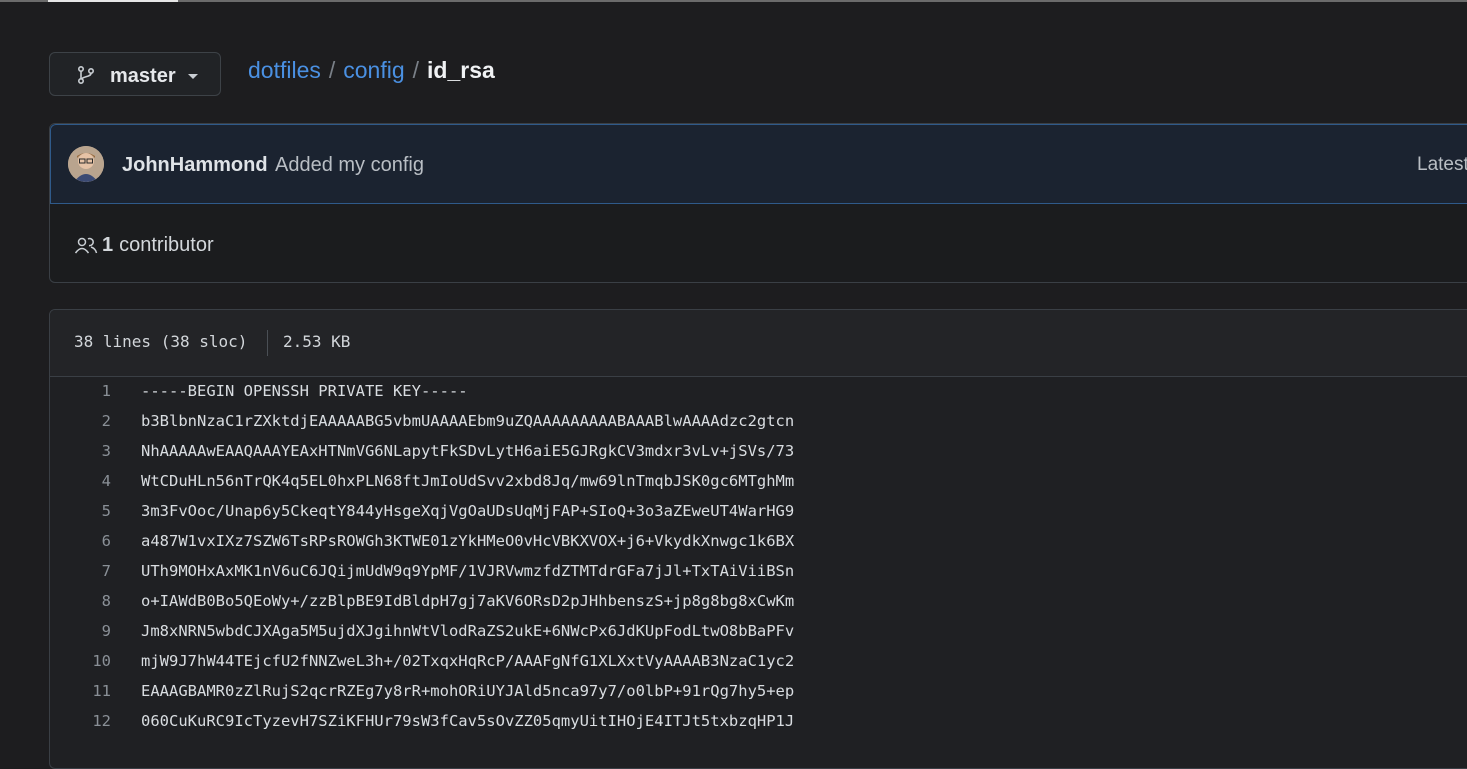  What do you see at coordinates (80, 391) in the screenshot?
I see `line-number: 1` at bounding box center [80, 391].